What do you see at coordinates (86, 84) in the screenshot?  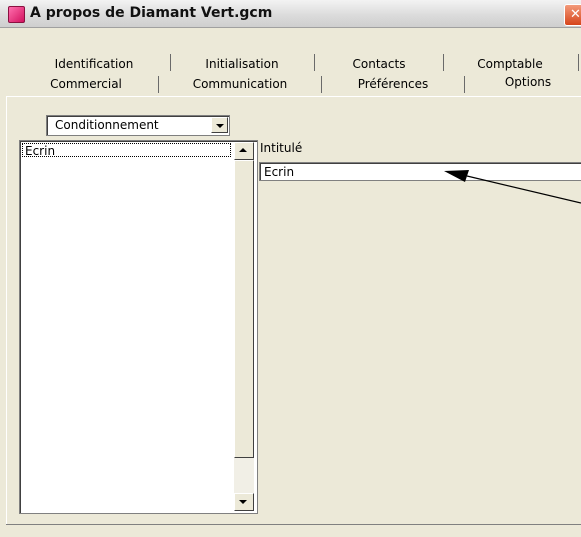 I see `tab-commercial: Commercial` at bounding box center [86, 84].